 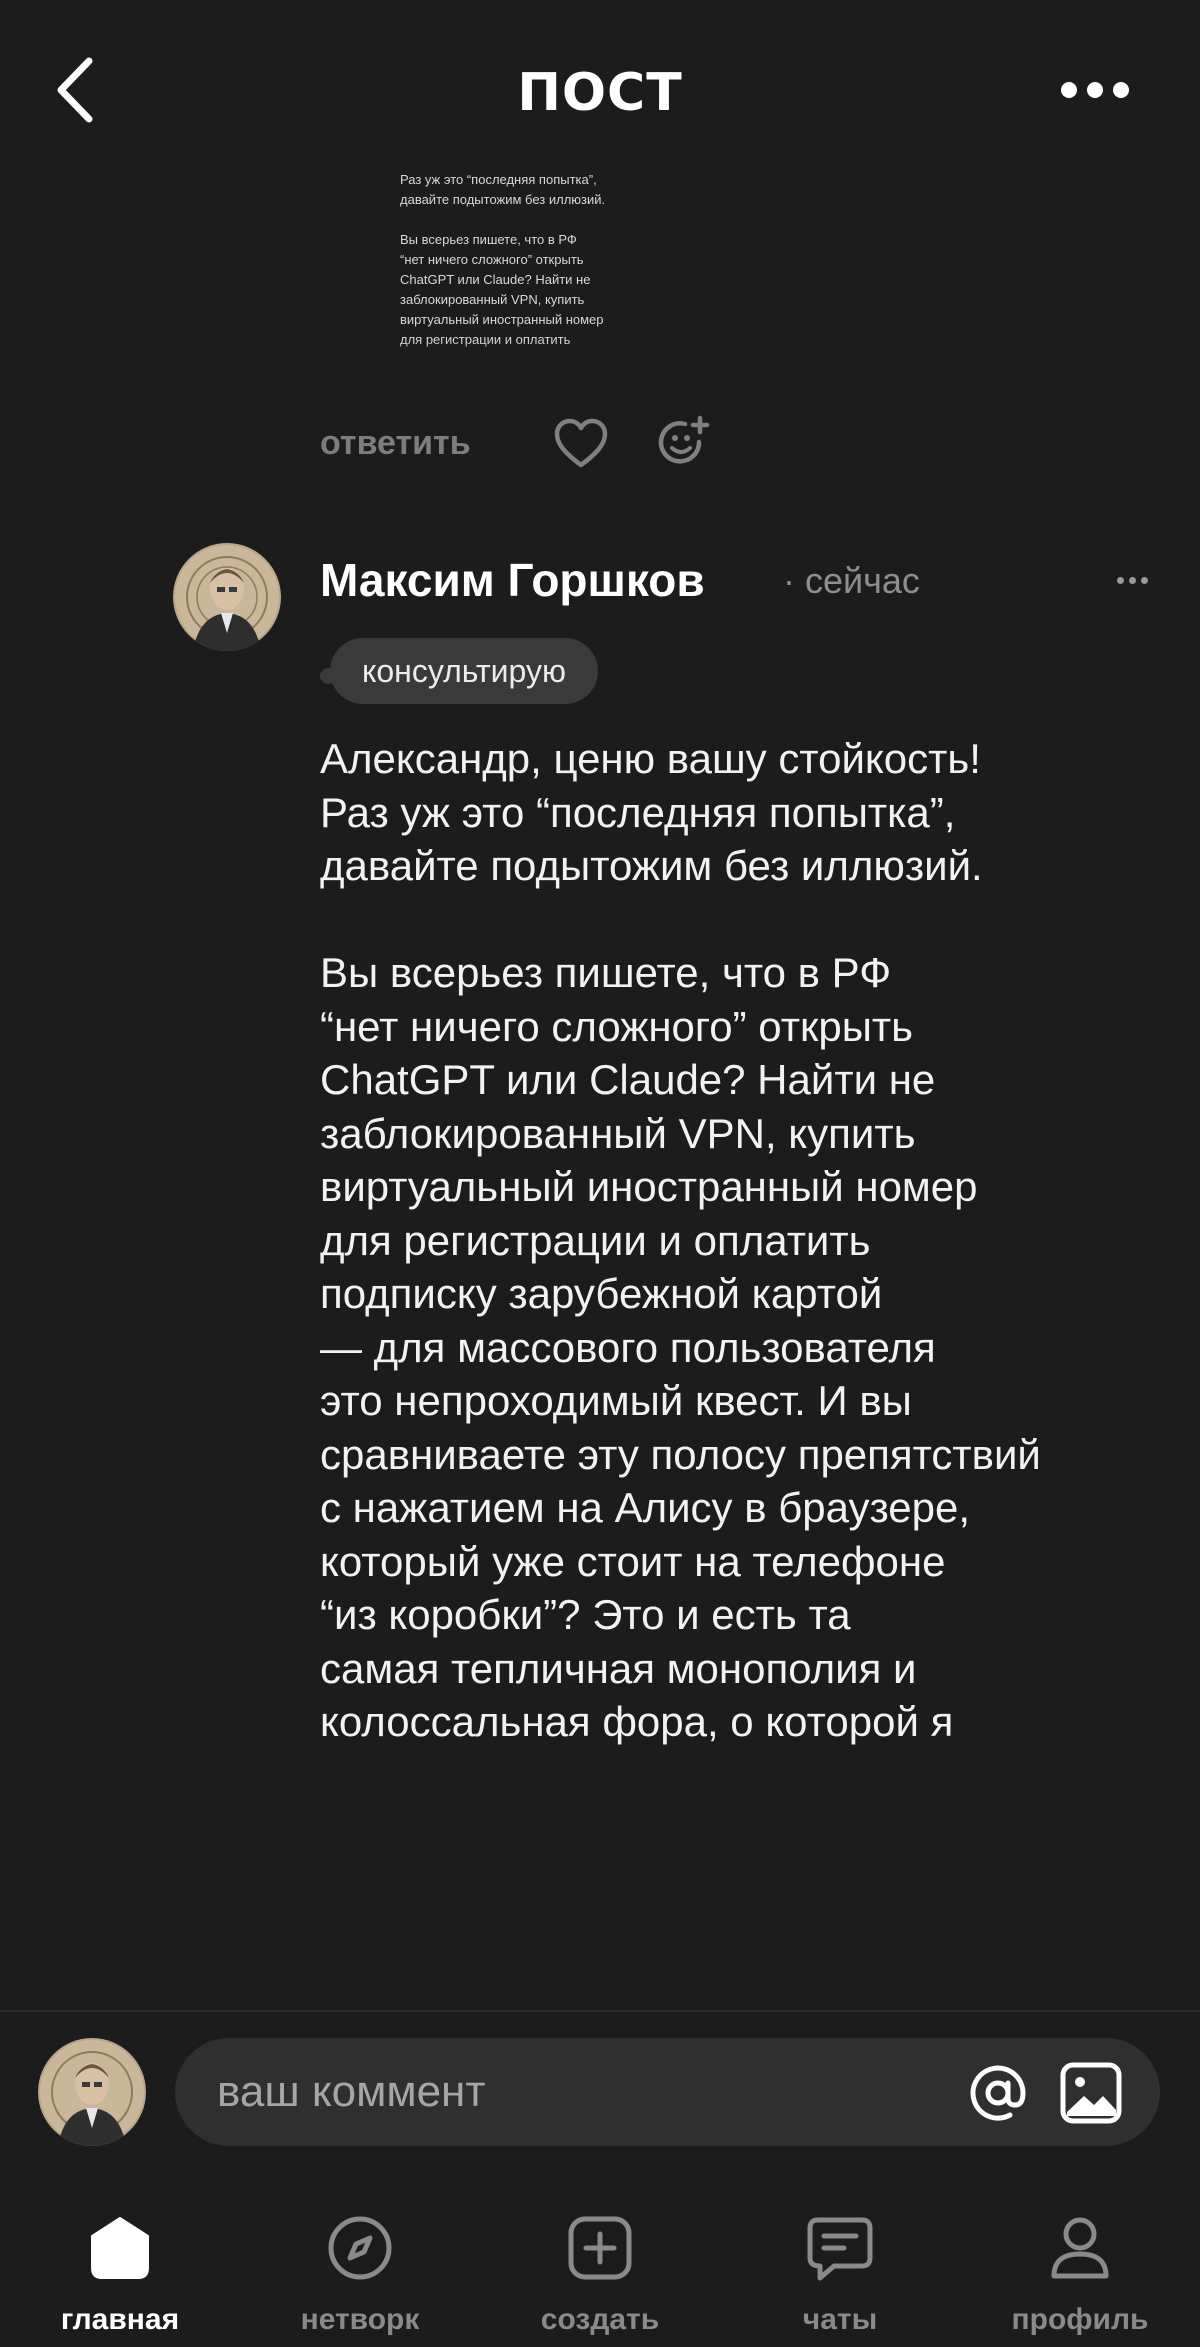 I want to click on more-options-button, so click(x=1095, y=90).